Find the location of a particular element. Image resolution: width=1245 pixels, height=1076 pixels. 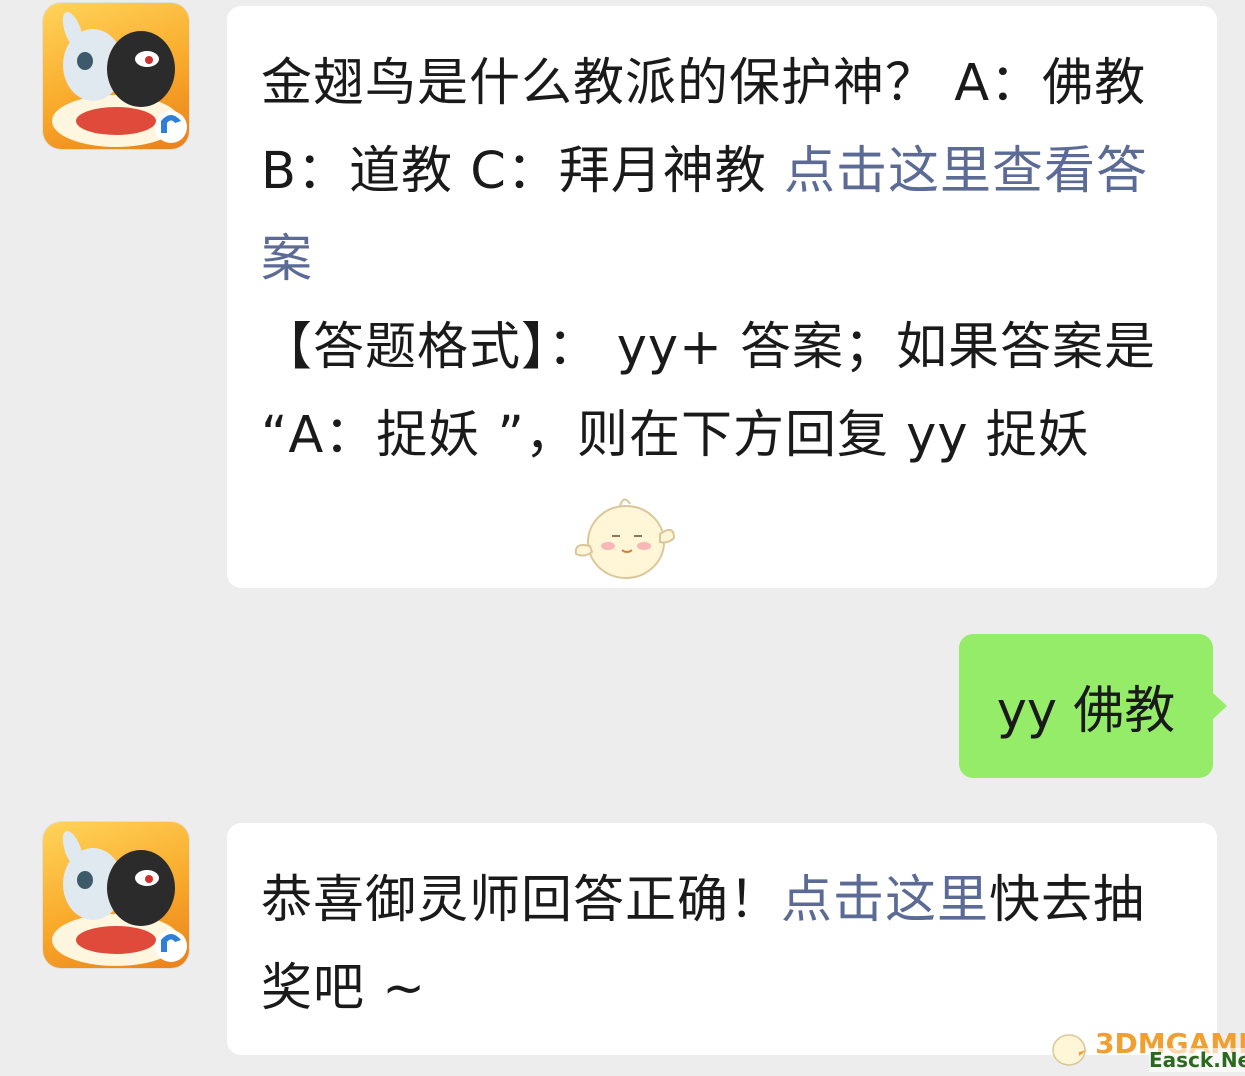

chick-sticker-icon is located at coordinates (624, 541).